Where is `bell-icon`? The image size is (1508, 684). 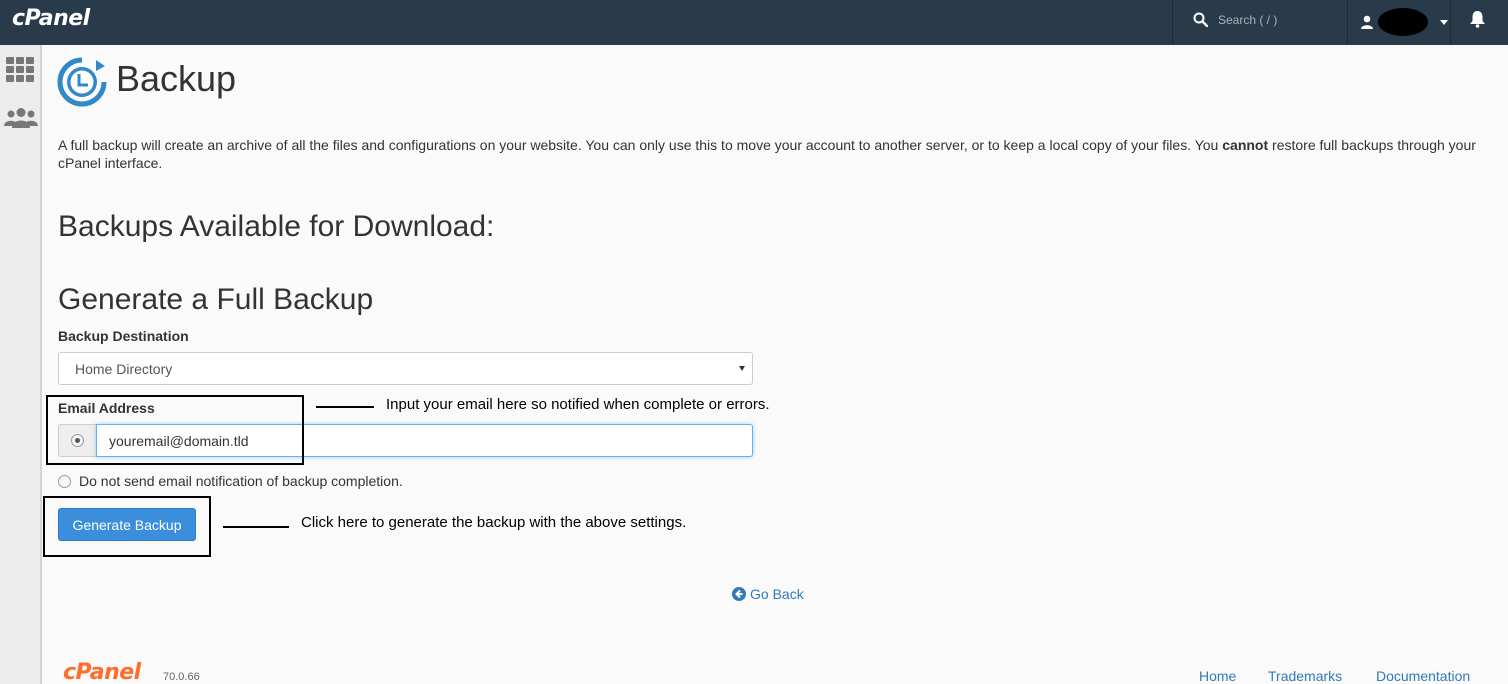 bell-icon is located at coordinates (1477, 19).